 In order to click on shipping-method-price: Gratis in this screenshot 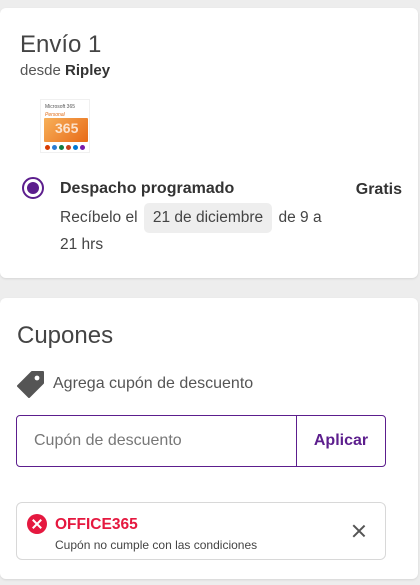, I will do `click(378, 189)`.